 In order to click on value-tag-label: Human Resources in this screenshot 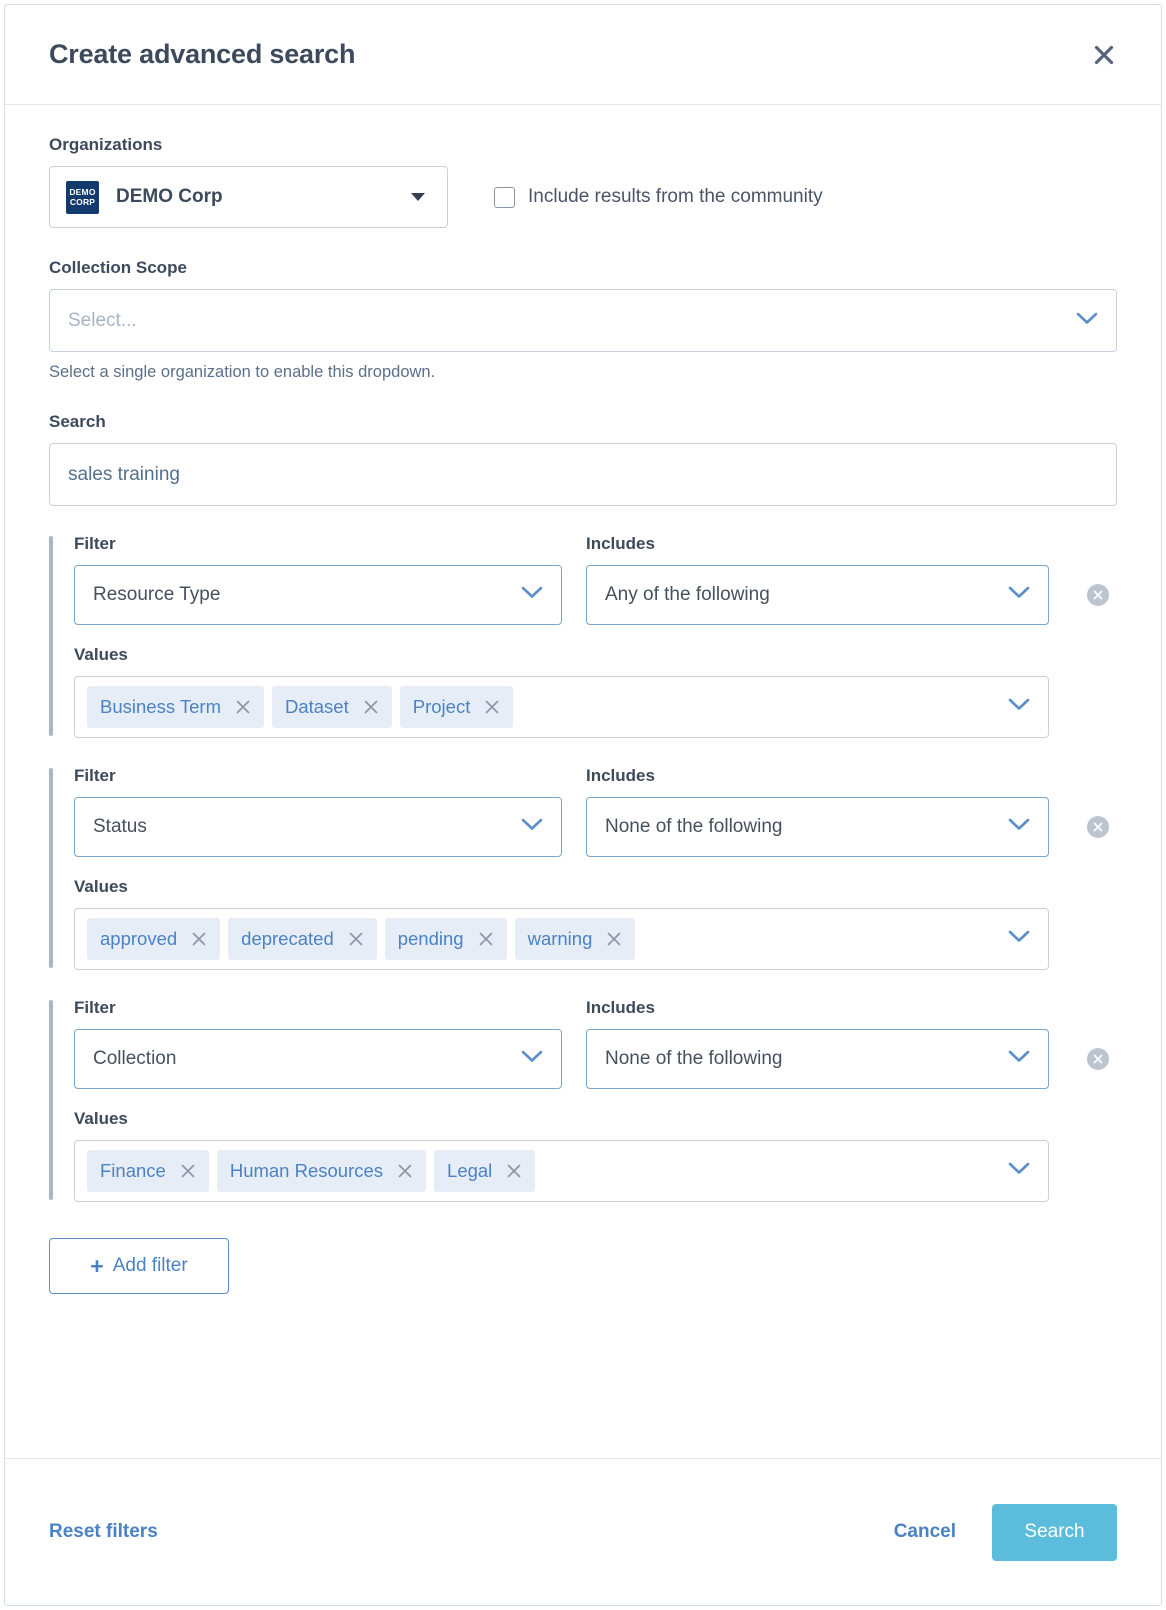, I will do `click(306, 1170)`.